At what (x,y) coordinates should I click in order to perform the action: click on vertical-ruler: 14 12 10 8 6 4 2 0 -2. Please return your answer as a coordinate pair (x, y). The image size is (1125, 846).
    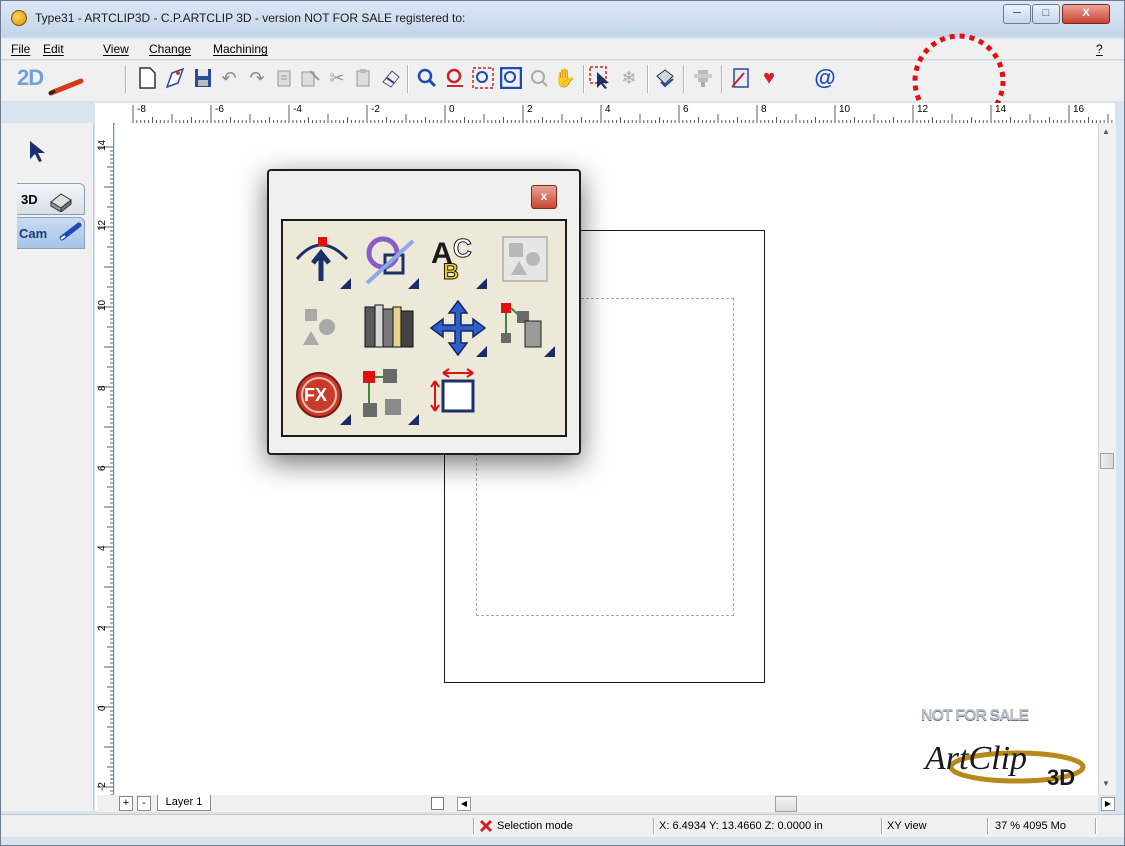
    Looking at the image, I should click on (104, 467).